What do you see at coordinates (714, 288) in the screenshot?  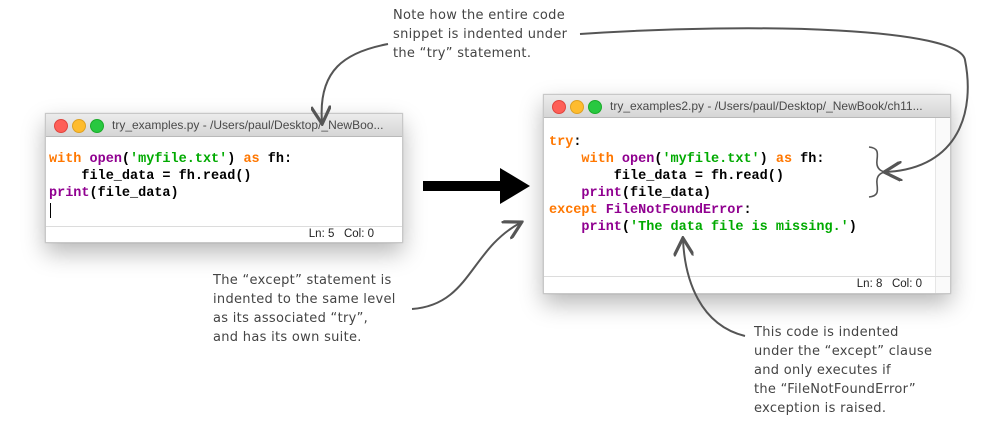 I see `right-note-arrow` at bounding box center [714, 288].